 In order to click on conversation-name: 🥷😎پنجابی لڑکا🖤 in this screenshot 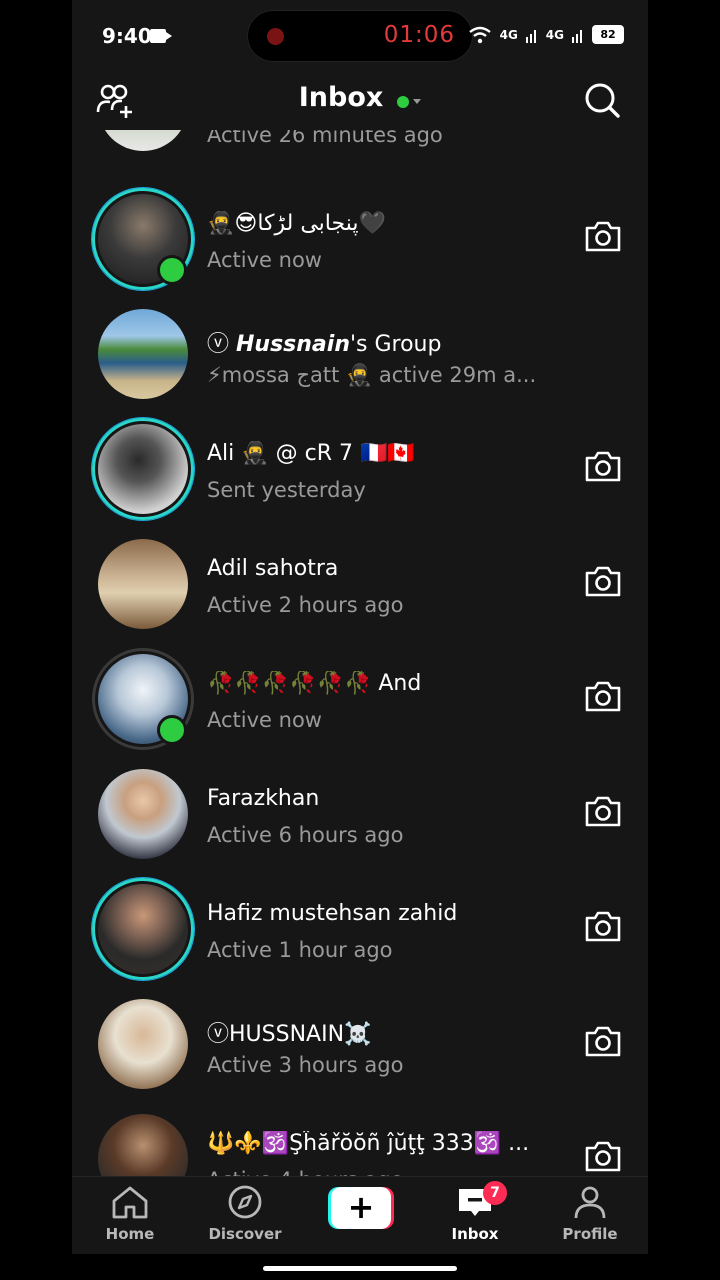, I will do `click(296, 223)`.